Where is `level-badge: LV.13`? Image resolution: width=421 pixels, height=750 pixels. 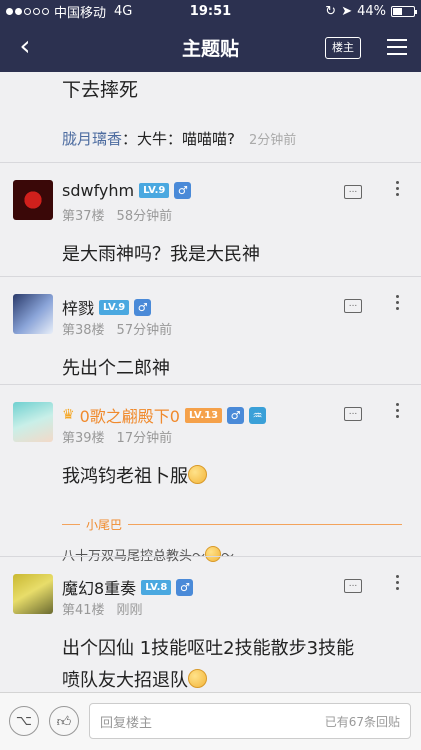 level-badge: LV.13 is located at coordinates (203, 415).